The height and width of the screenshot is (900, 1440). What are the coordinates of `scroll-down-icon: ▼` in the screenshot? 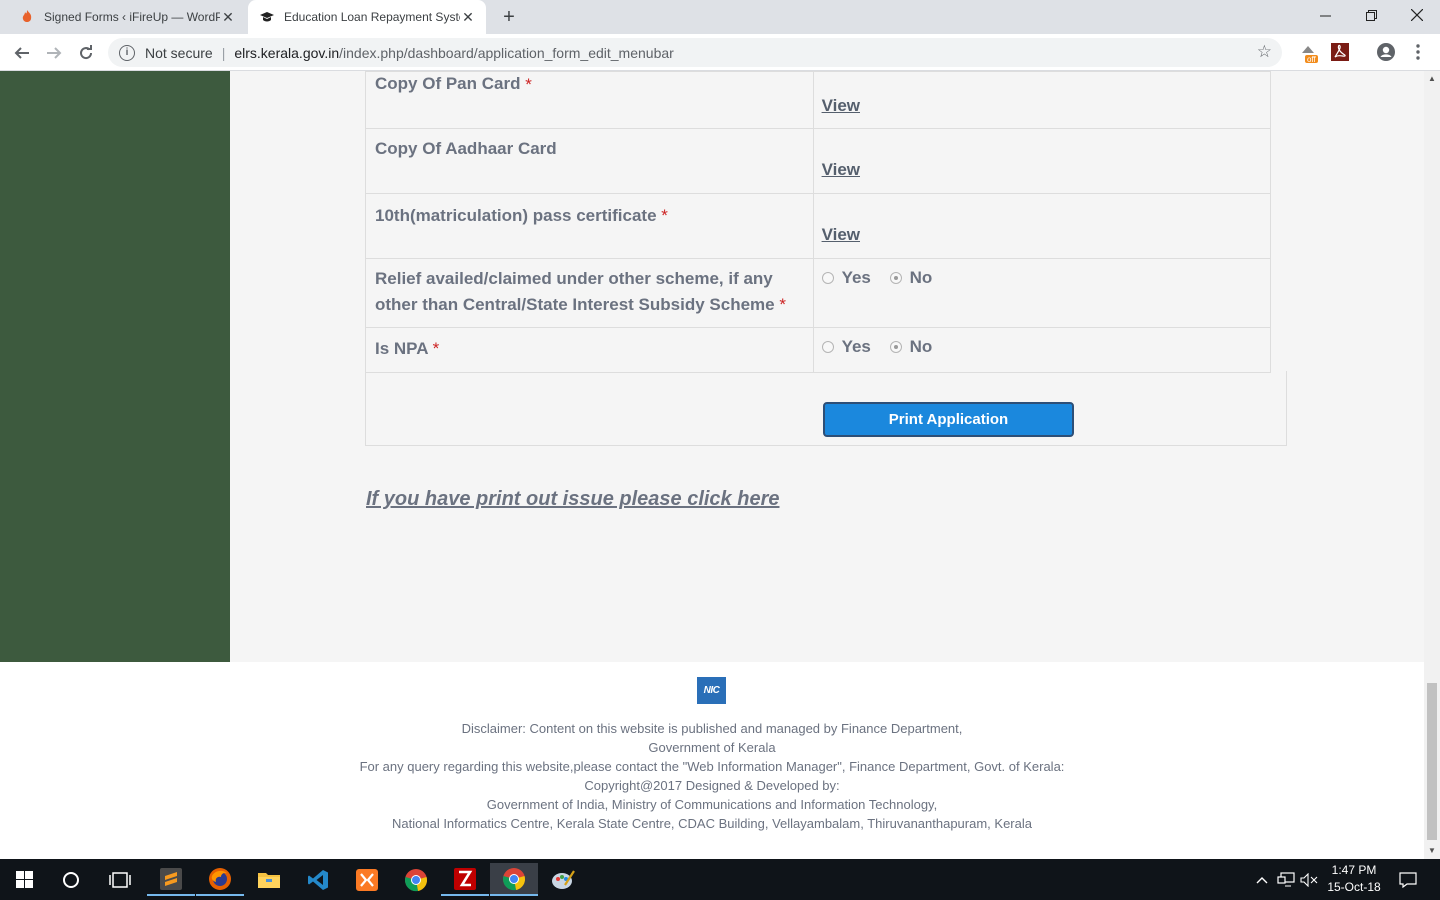 It's located at (1432, 850).